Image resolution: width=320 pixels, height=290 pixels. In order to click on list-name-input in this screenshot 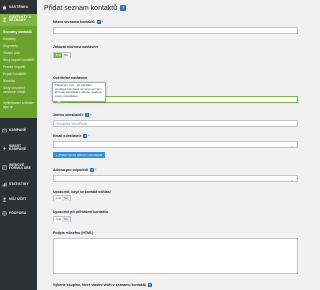, I will do `click(175, 30)`.